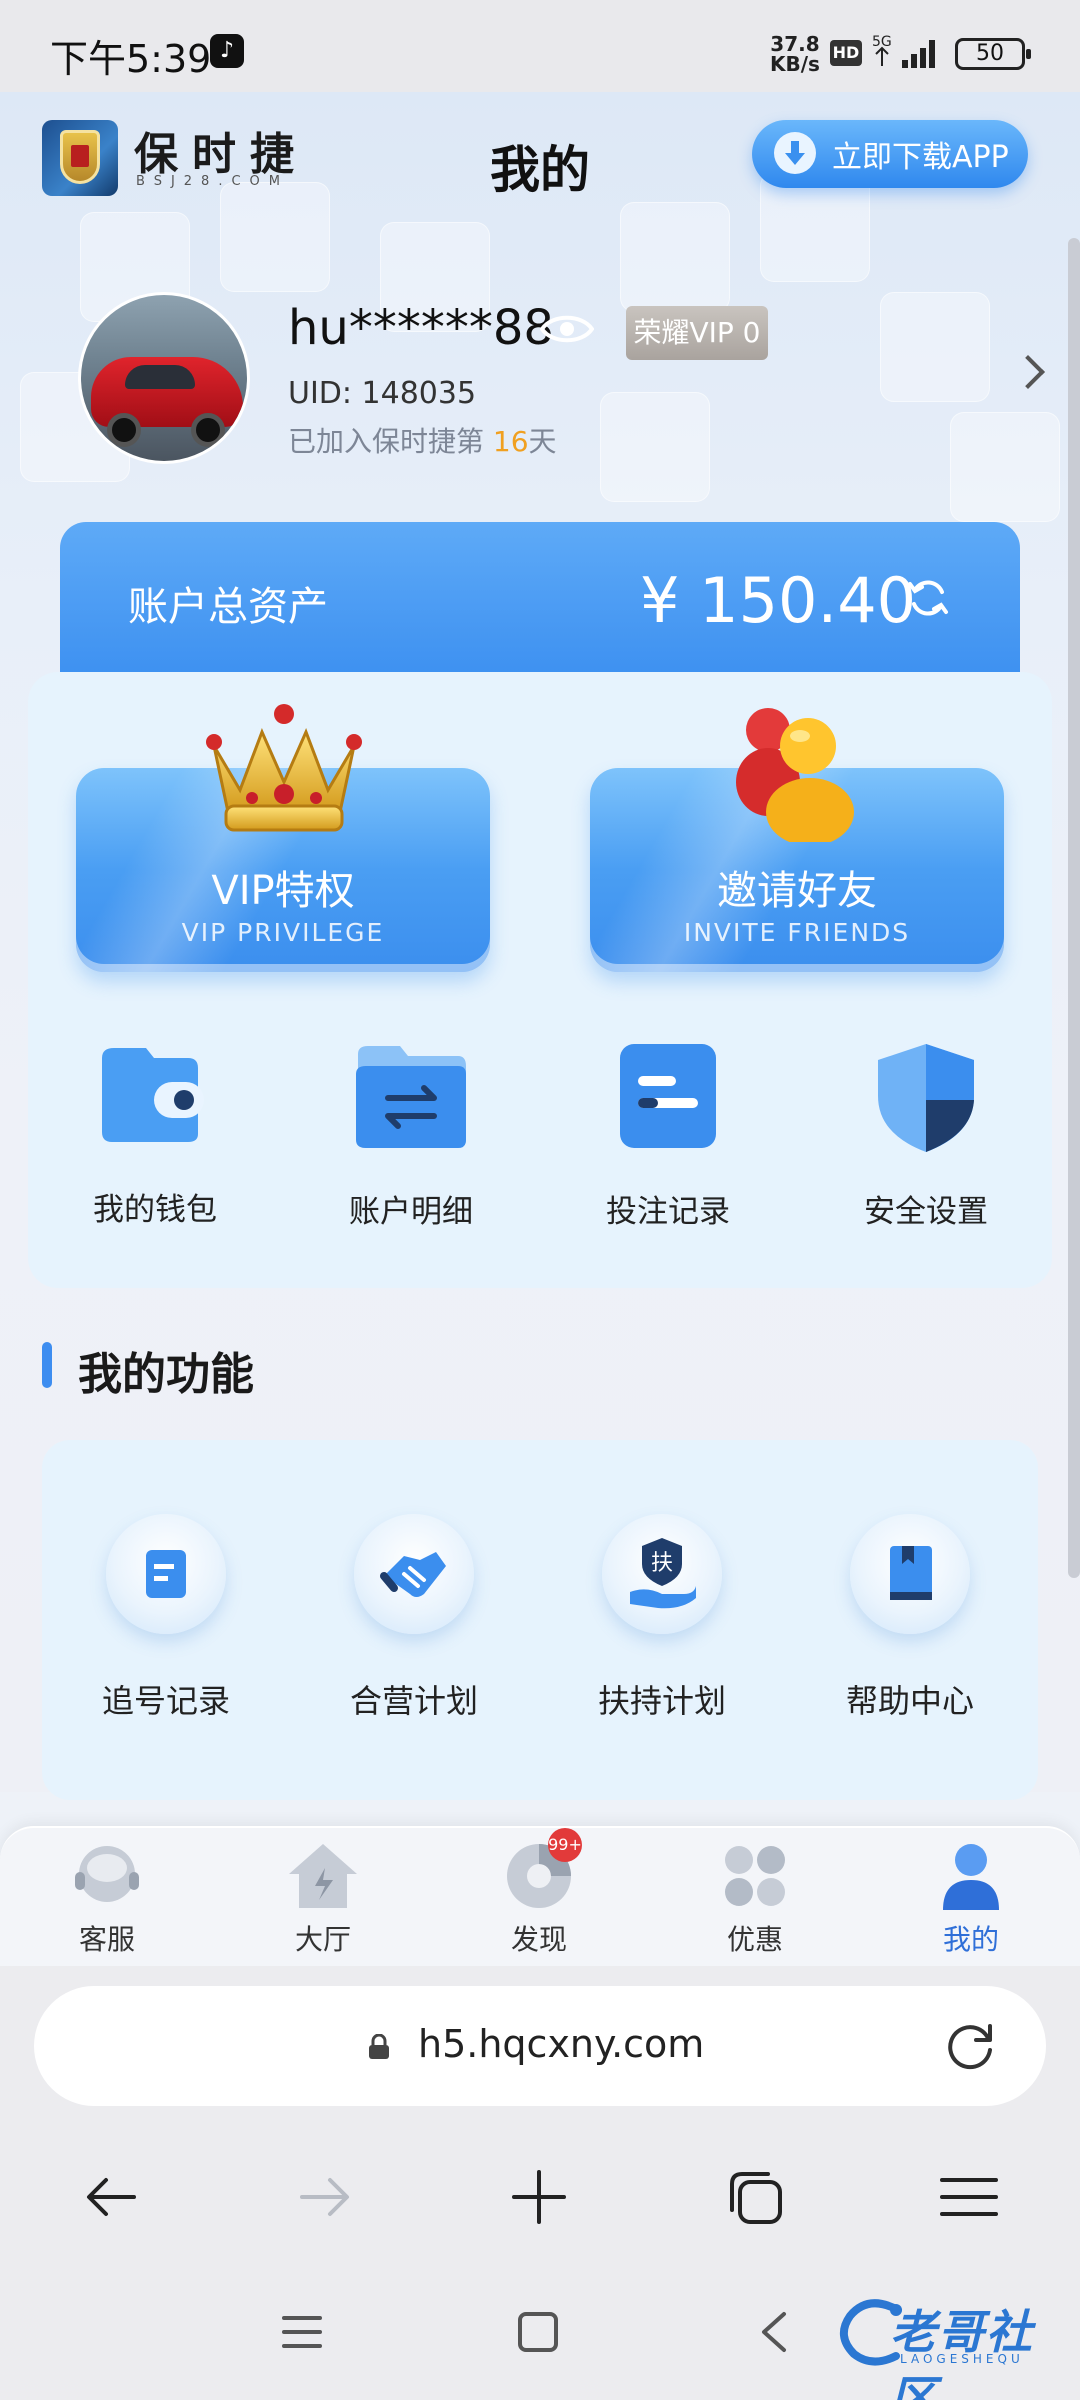 The height and width of the screenshot is (2400, 1080). I want to click on tab-customer-service: 客服, so click(107, 1898).